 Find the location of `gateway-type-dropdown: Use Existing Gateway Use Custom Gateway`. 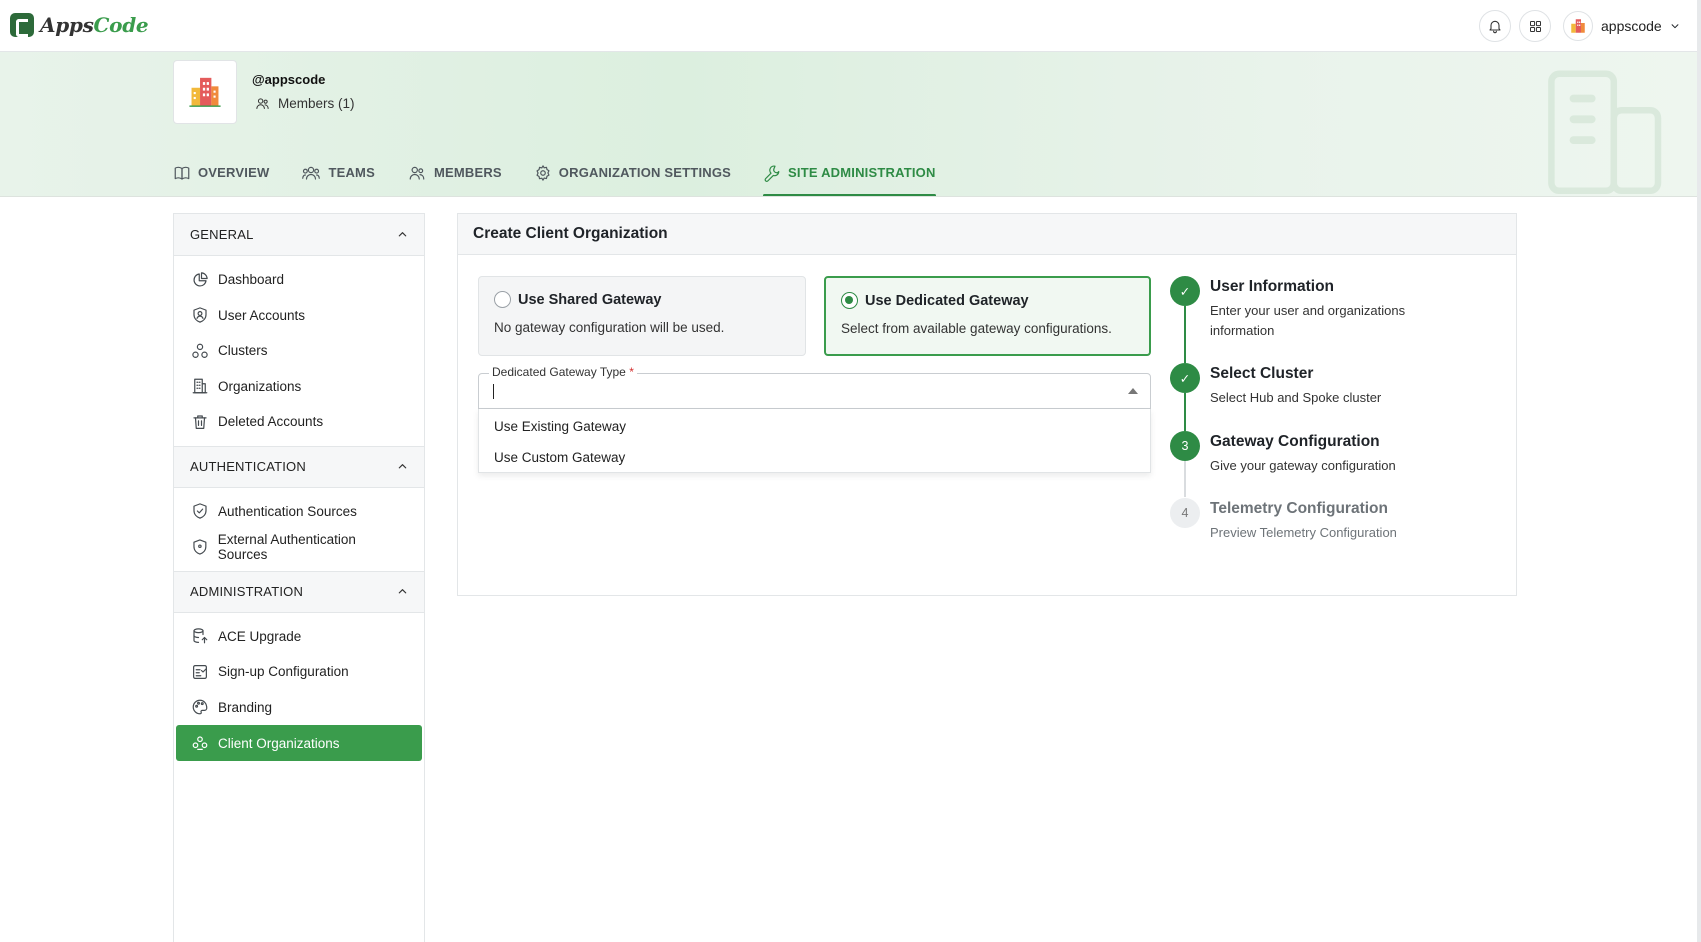

gateway-type-dropdown: Use Existing Gateway Use Custom Gateway is located at coordinates (814, 441).